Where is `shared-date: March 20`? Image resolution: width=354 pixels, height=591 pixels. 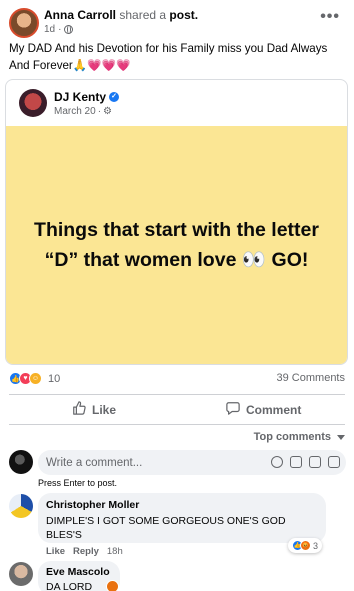
shared-date: March 20 is located at coordinates (75, 111).